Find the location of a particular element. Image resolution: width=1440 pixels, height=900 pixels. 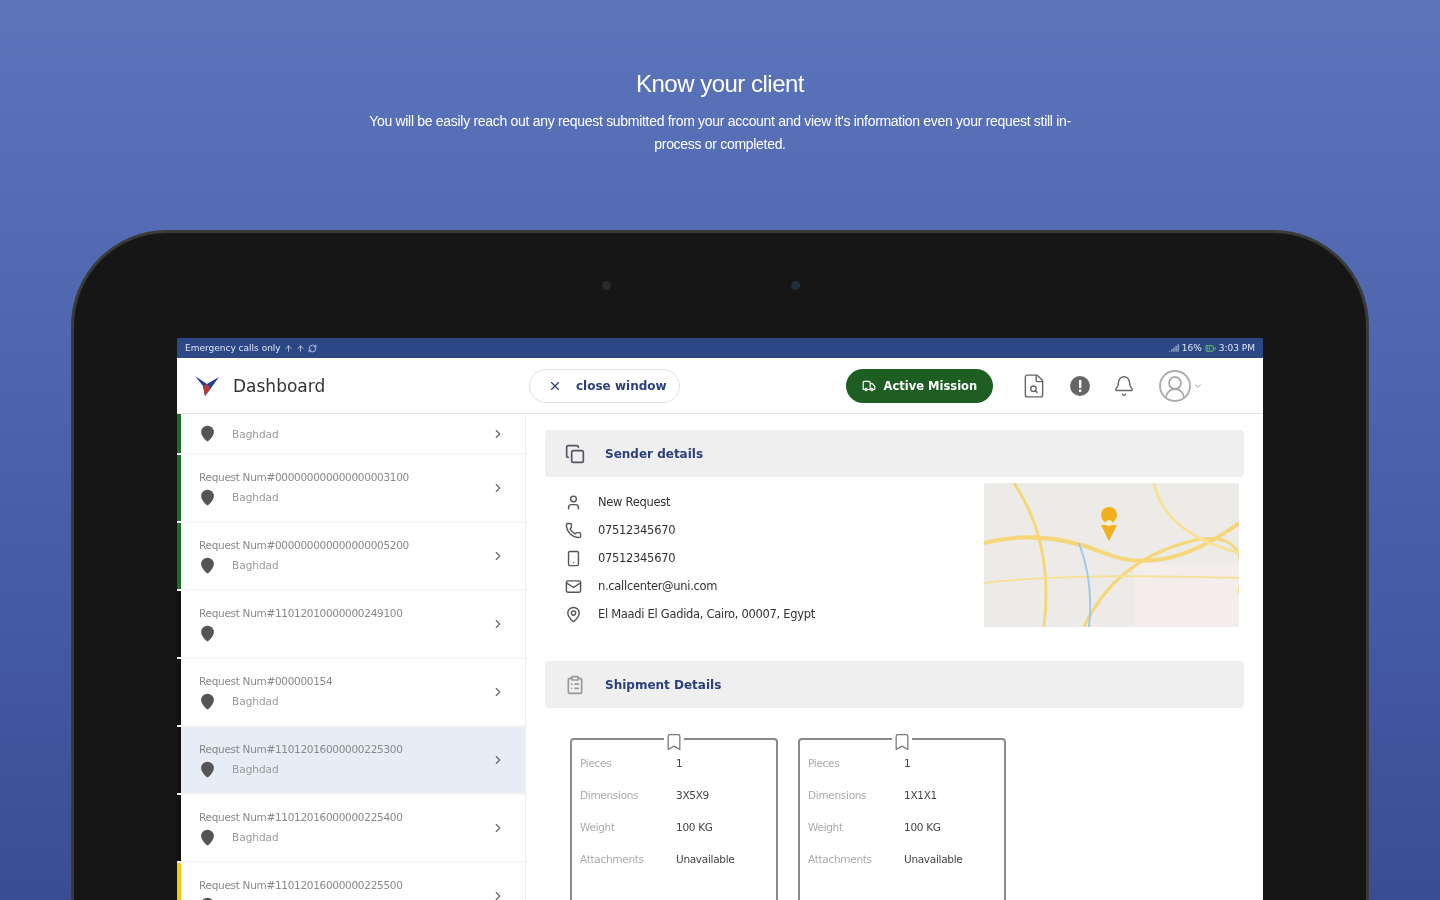

carrier-text: Emergency calls only is located at coordinates (233, 348).